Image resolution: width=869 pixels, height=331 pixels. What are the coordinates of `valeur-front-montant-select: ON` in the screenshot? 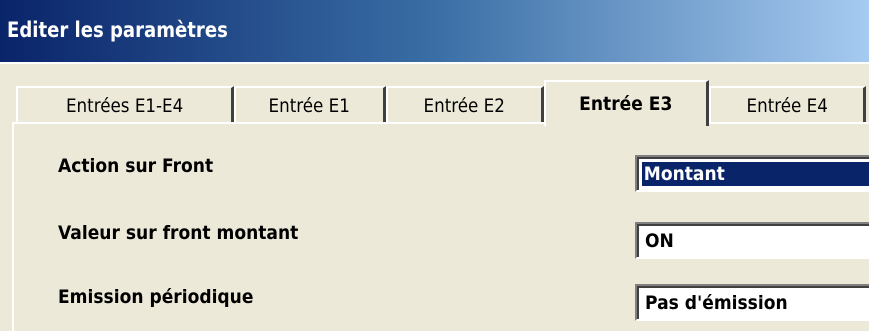 It's located at (752, 240).